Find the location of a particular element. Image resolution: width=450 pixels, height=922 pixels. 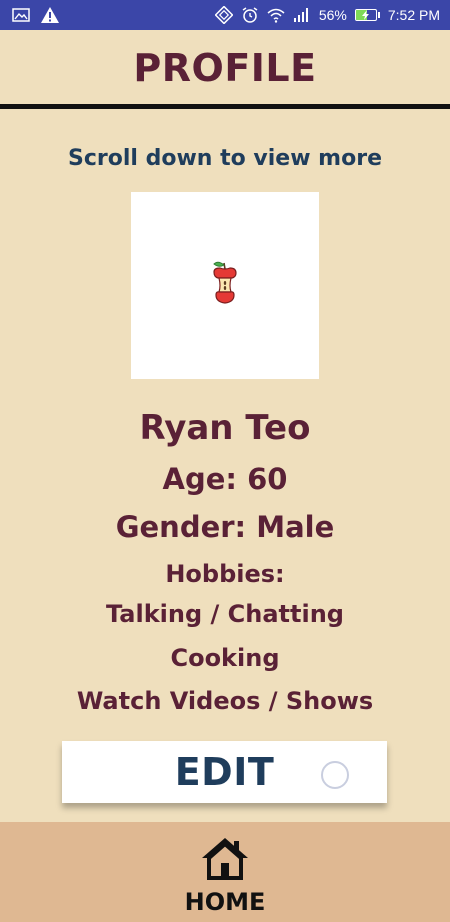

alarm-icon is located at coordinates (250, 15).